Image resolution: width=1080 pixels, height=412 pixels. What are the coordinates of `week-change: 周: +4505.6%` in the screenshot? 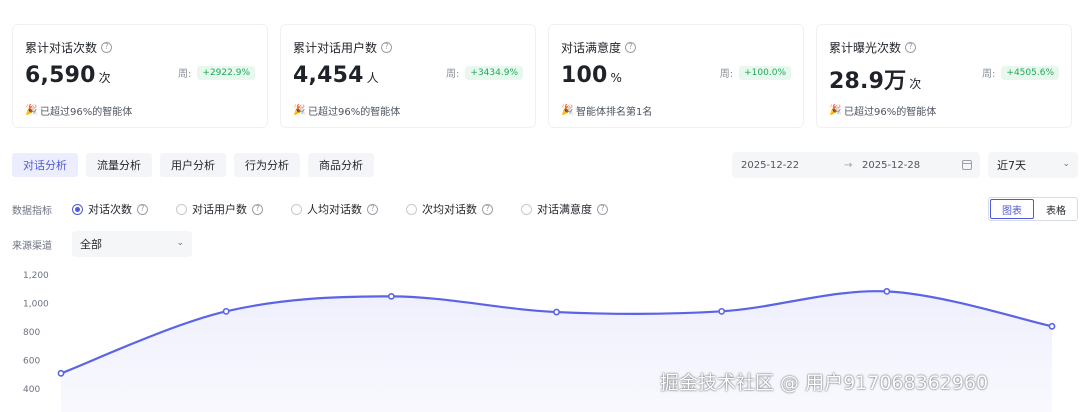 It's located at (1020, 72).